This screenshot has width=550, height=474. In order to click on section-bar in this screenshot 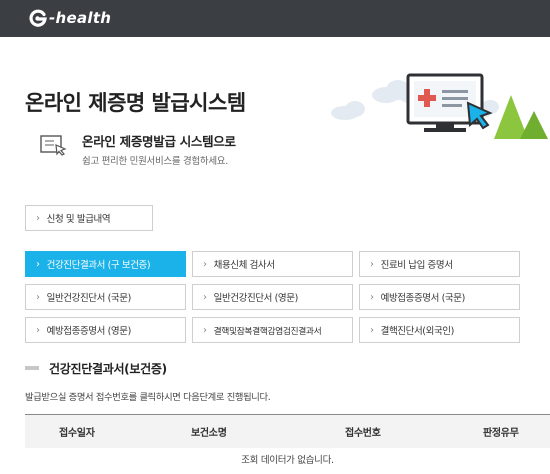, I will do `click(32, 368)`.